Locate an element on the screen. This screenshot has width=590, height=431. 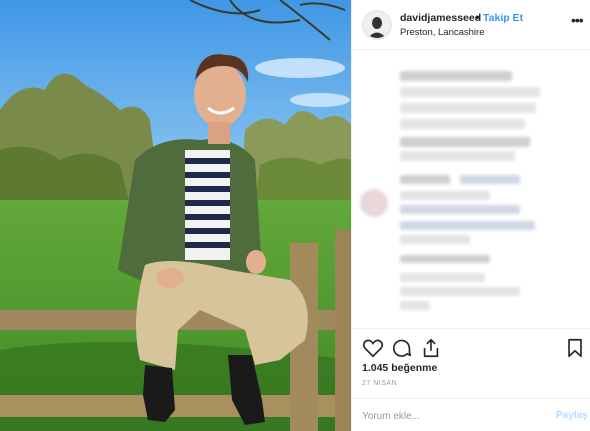
like-count: 1.045 beğenme is located at coordinates (399, 368).